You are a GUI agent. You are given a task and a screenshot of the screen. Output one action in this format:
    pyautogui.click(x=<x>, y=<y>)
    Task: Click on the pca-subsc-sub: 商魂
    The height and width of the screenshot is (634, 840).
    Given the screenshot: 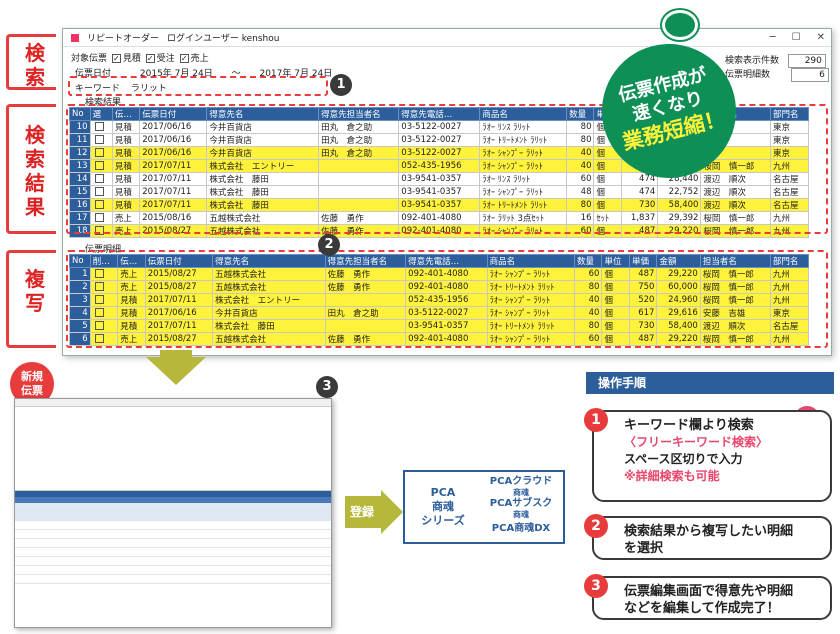 What is the action you would take?
    pyautogui.click(x=521, y=514)
    